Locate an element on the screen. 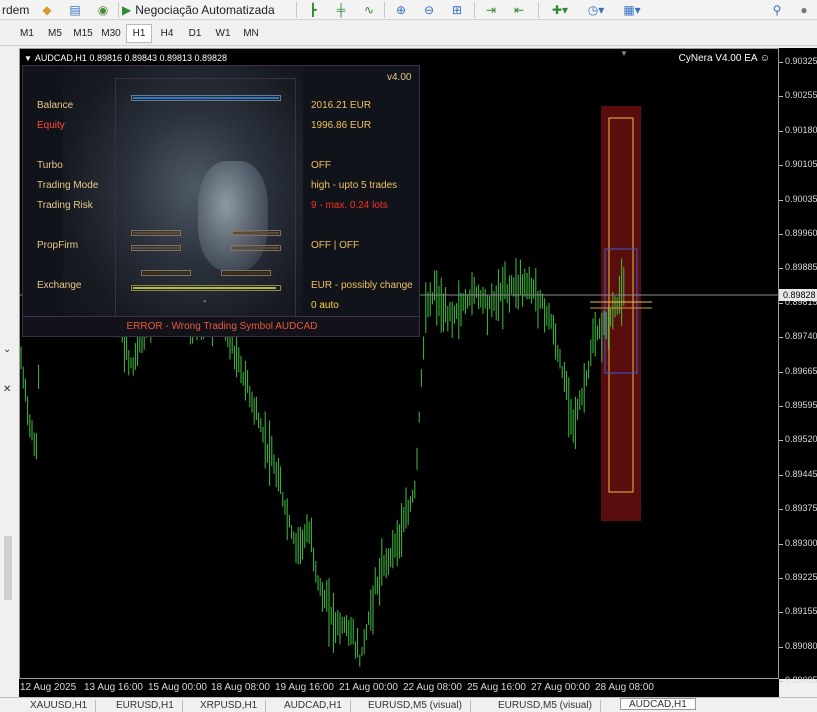 The height and width of the screenshot is (712, 817). timeframe-h4: H4 is located at coordinates (167, 33).